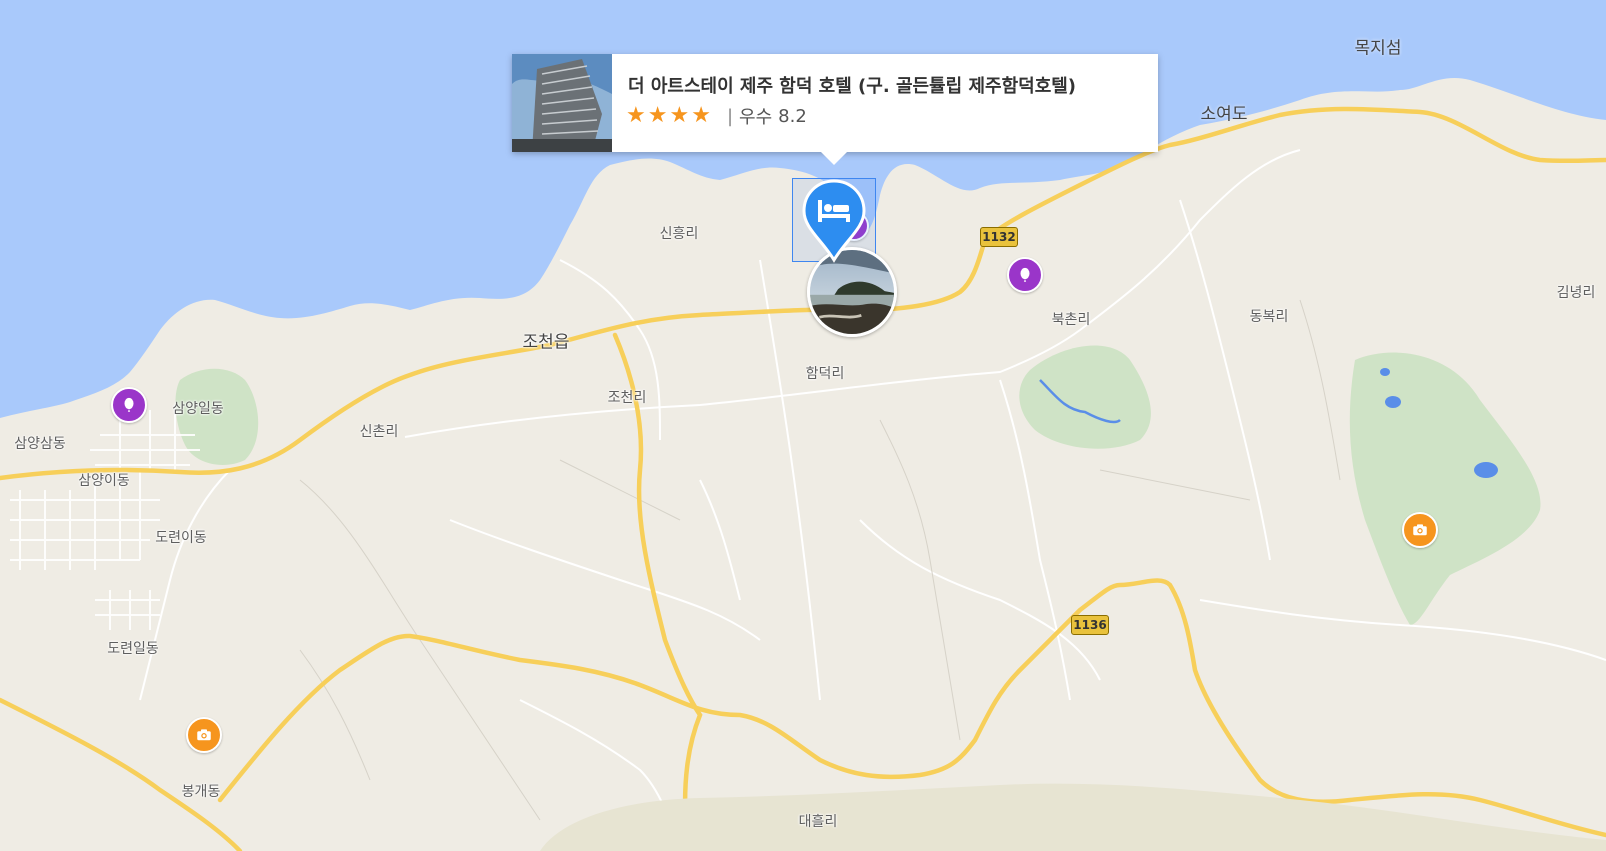 This screenshot has height=851, width=1606. I want to click on hotel-title: 더 아트스테이 제주 함덕 호텔 (구. 골든튤립 제주함덕호텔), so click(852, 85).